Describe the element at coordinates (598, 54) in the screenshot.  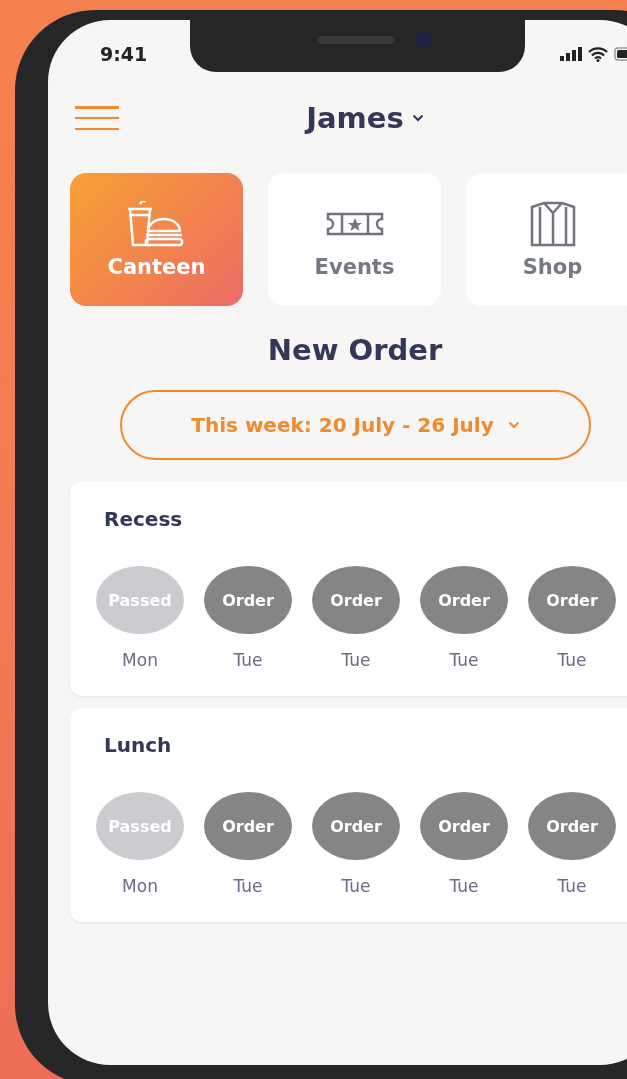
I see `wifi-icon` at that location.